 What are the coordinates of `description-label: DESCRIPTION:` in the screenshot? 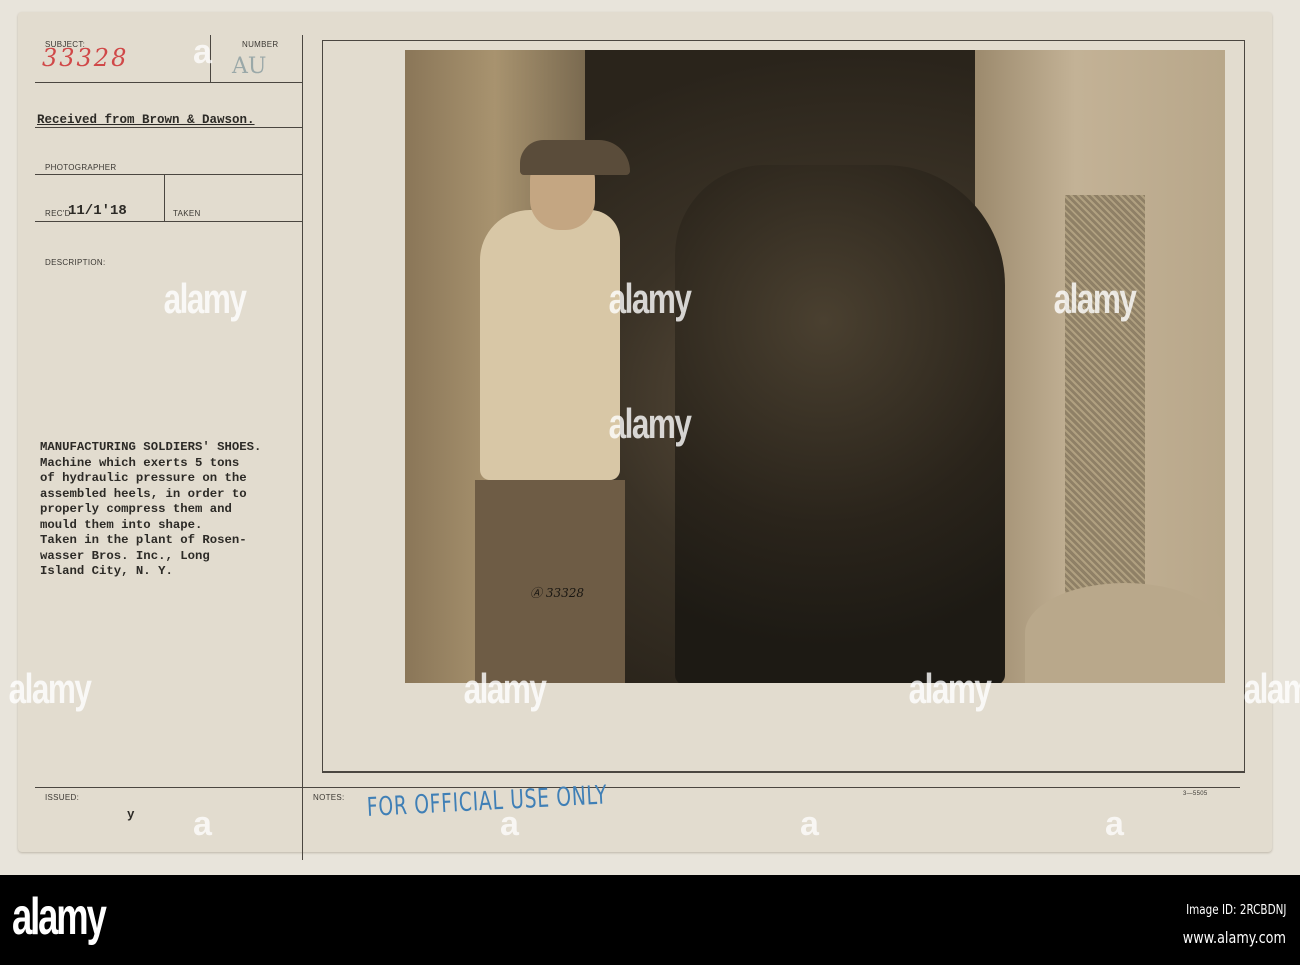 It's located at (75, 262).